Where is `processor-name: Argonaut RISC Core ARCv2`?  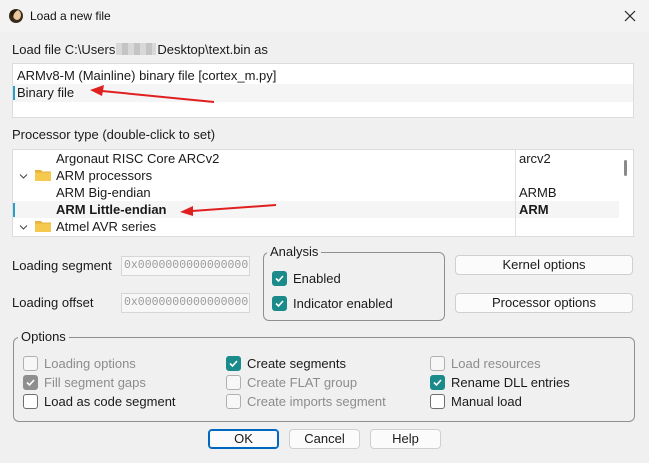 processor-name: Argonaut RISC Core ARCv2 is located at coordinates (138, 158).